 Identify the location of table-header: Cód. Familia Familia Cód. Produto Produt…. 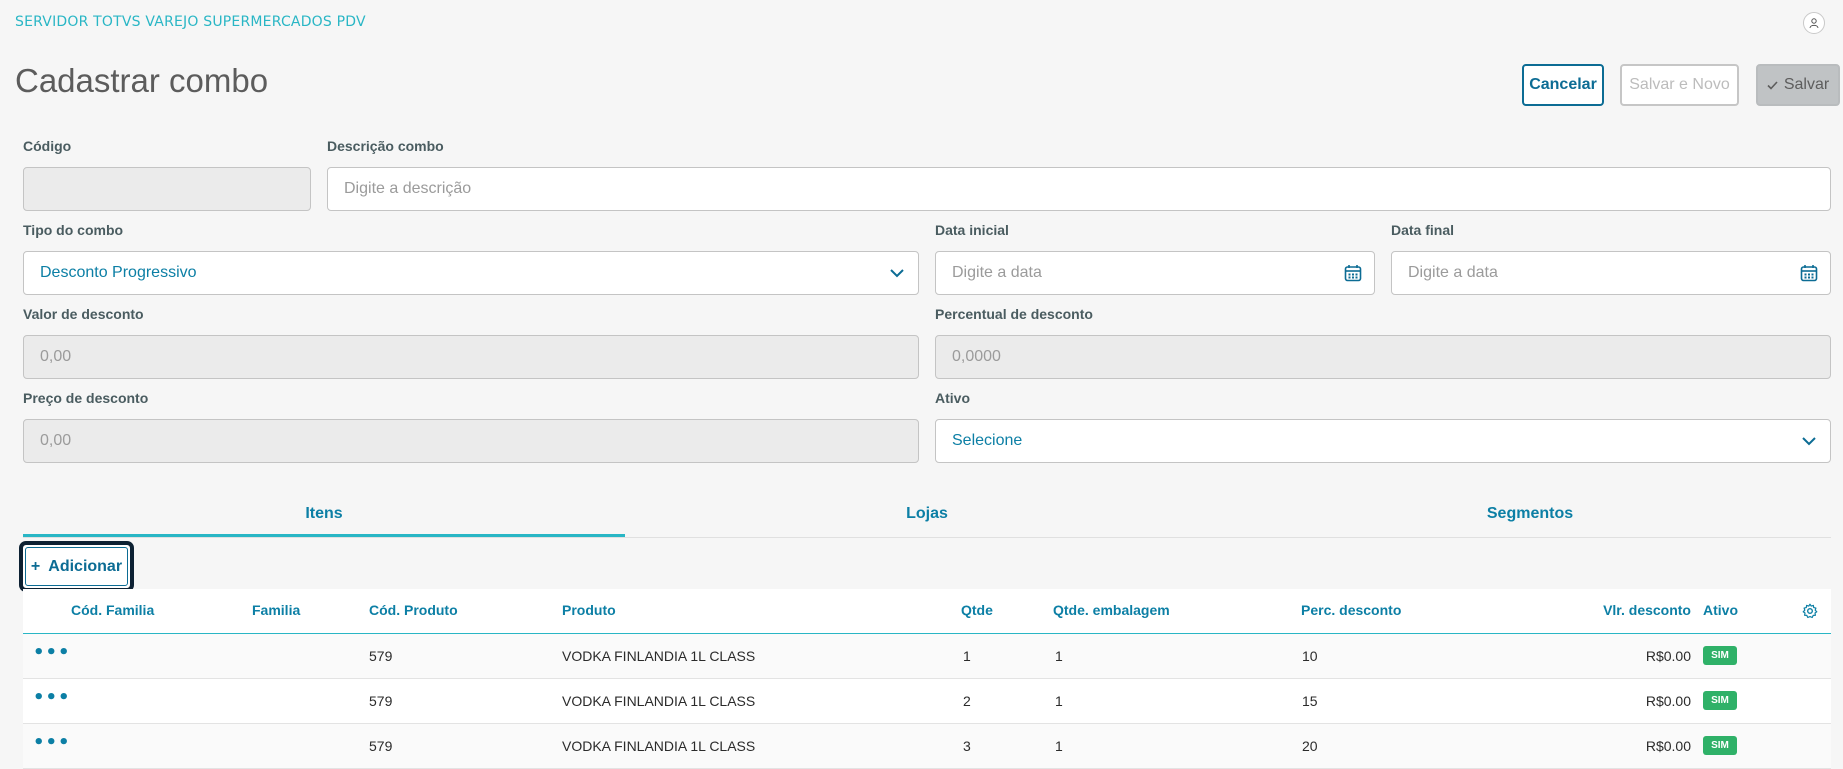
(927, 611).